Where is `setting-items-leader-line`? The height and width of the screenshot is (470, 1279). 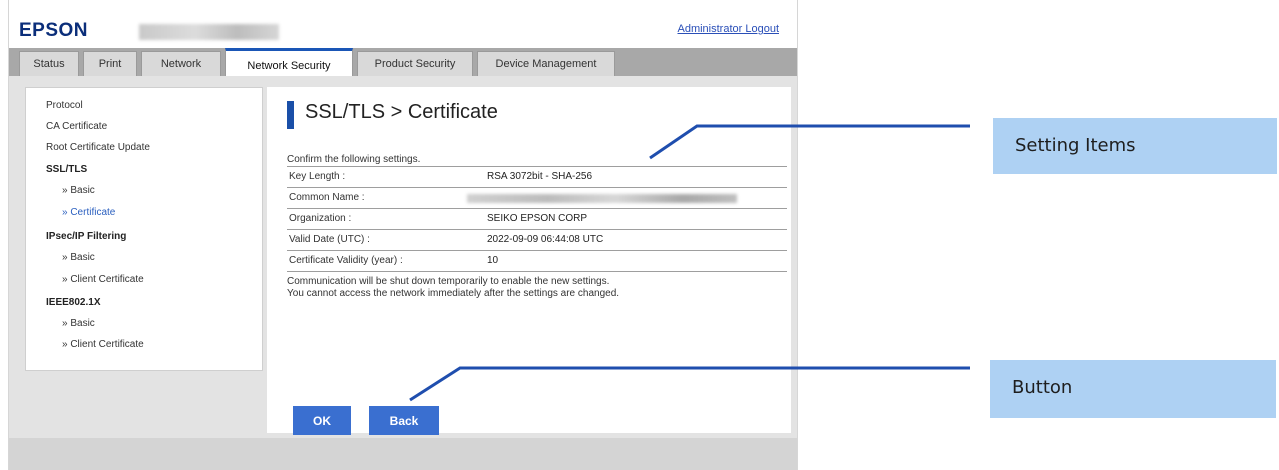
setting-items-leader-line is located at coordinates (809, 142).